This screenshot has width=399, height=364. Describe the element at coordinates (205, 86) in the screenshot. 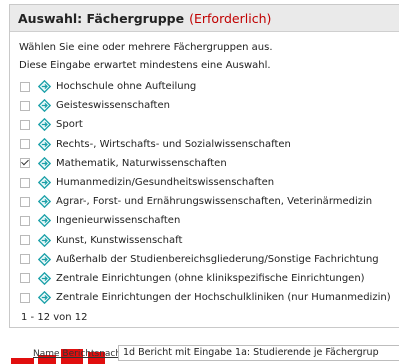

I see `option-row: Hochschule ohne Aufteilung` at that location.